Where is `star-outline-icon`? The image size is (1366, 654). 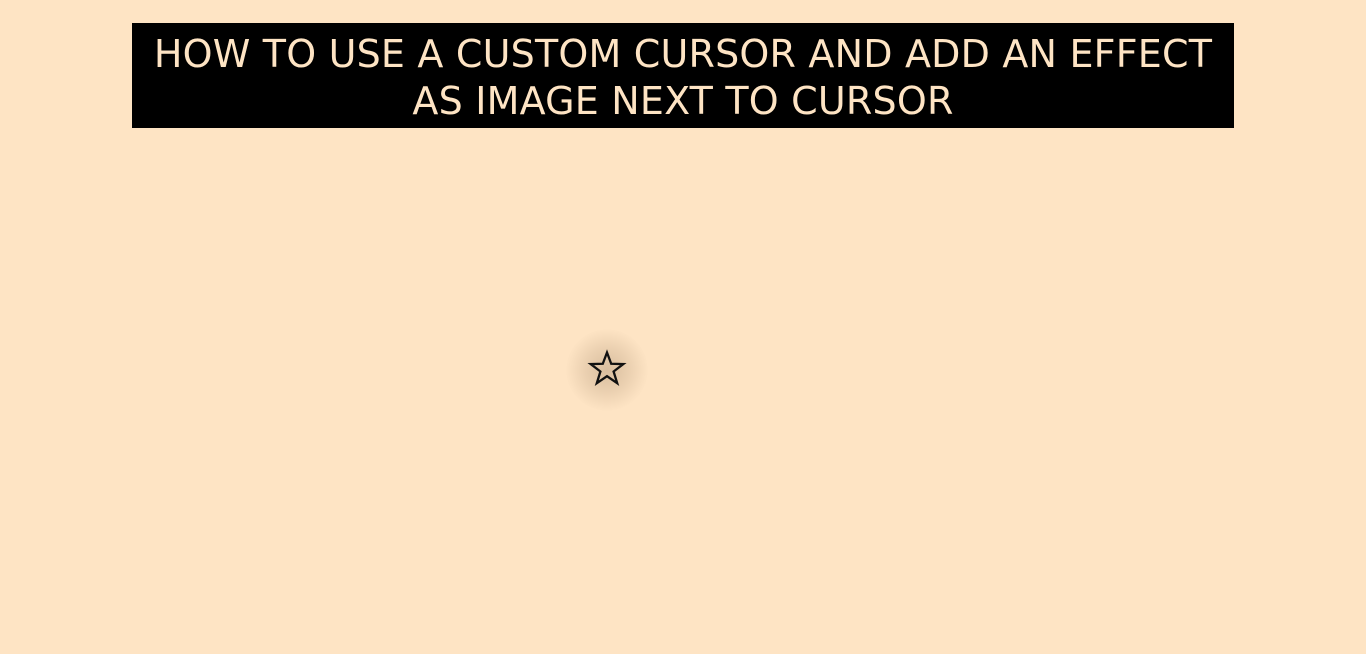
star-outline-icon is located at coordinates (607, 368).